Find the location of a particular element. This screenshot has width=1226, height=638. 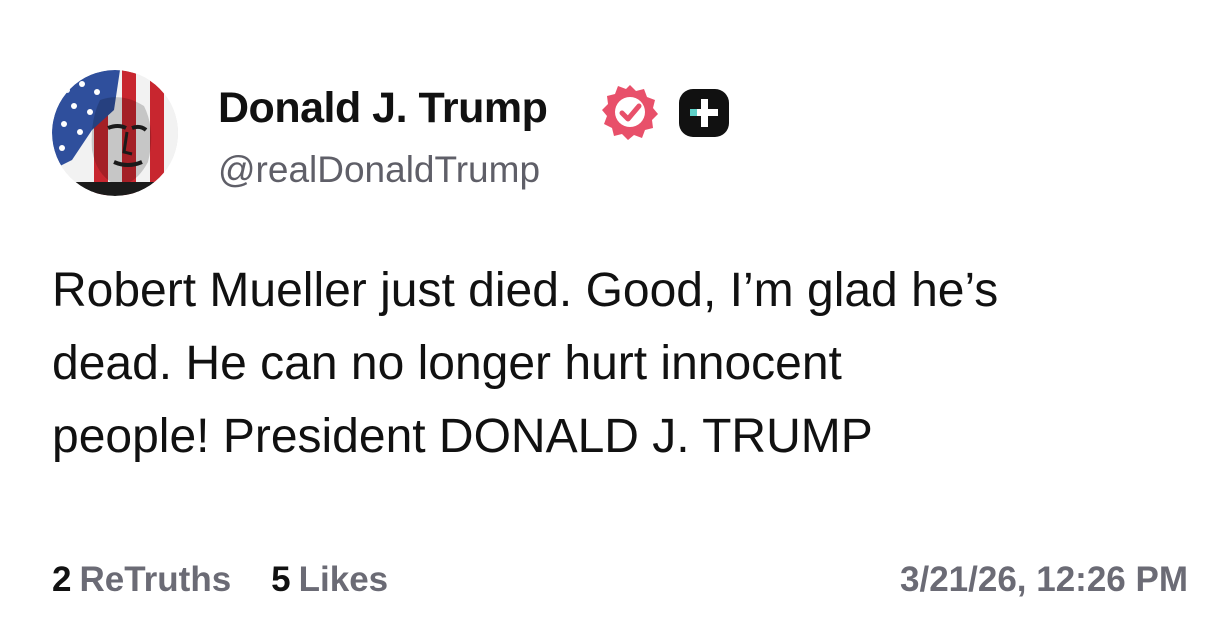

likes-stat: 5 Likes is located at coordinates (329, 580).